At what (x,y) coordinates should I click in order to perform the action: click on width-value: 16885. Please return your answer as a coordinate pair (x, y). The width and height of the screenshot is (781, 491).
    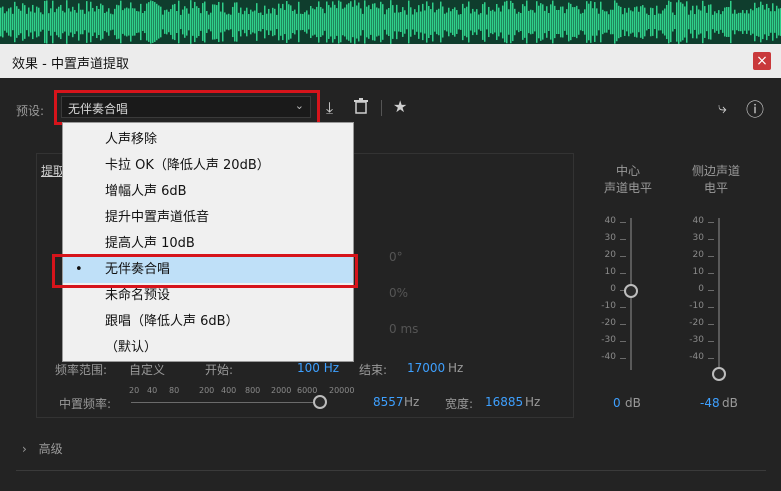
    Looking at the image, I should click on (504, 402).